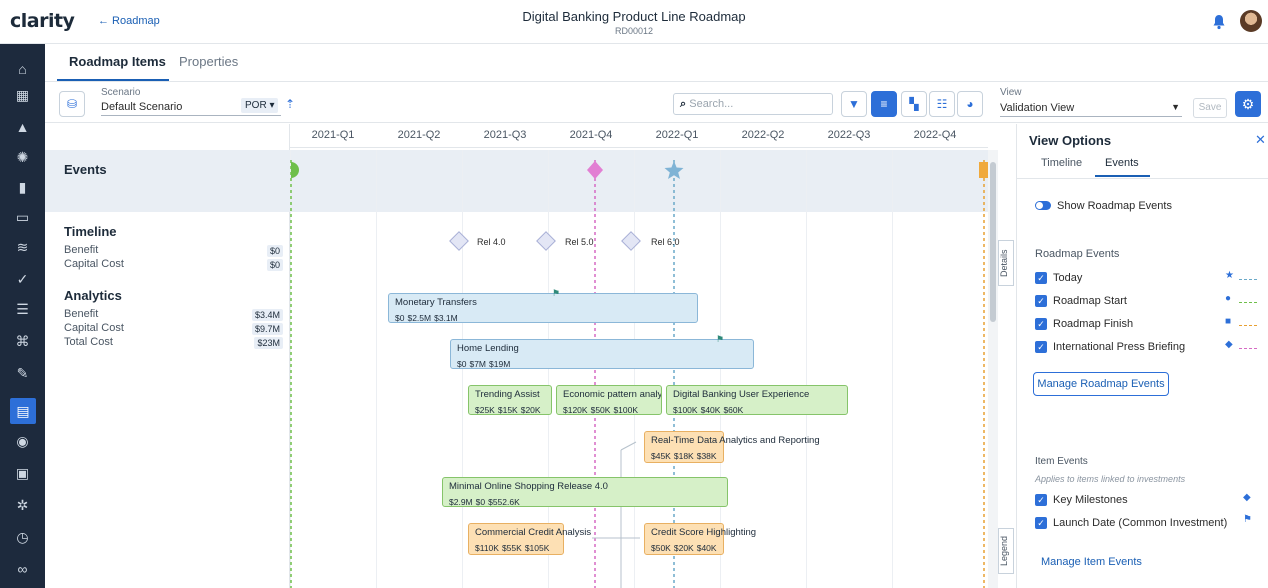 The height and width of the screenshot is (588, 1268). I want to click on reports-icon: ▮, so click(22, 187).